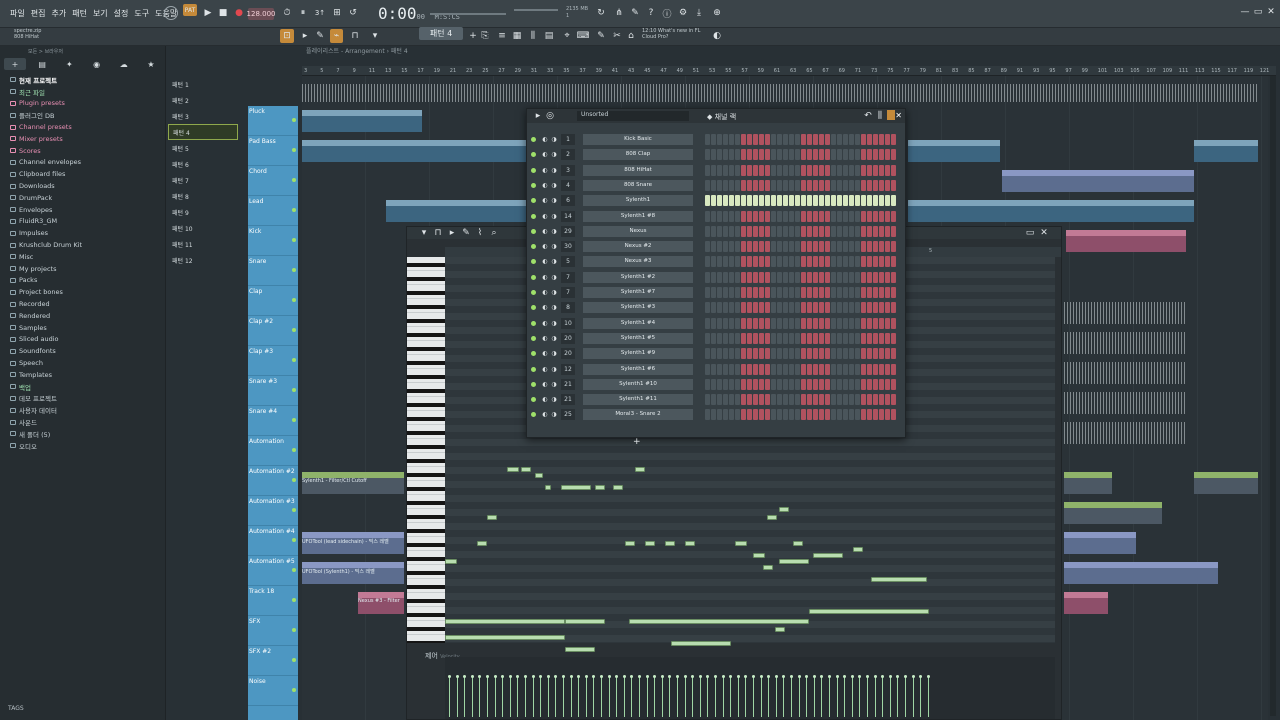  Describe the element at coordinates (85, 281) in the screenshot. I see `browser-item: Packs` at that location.